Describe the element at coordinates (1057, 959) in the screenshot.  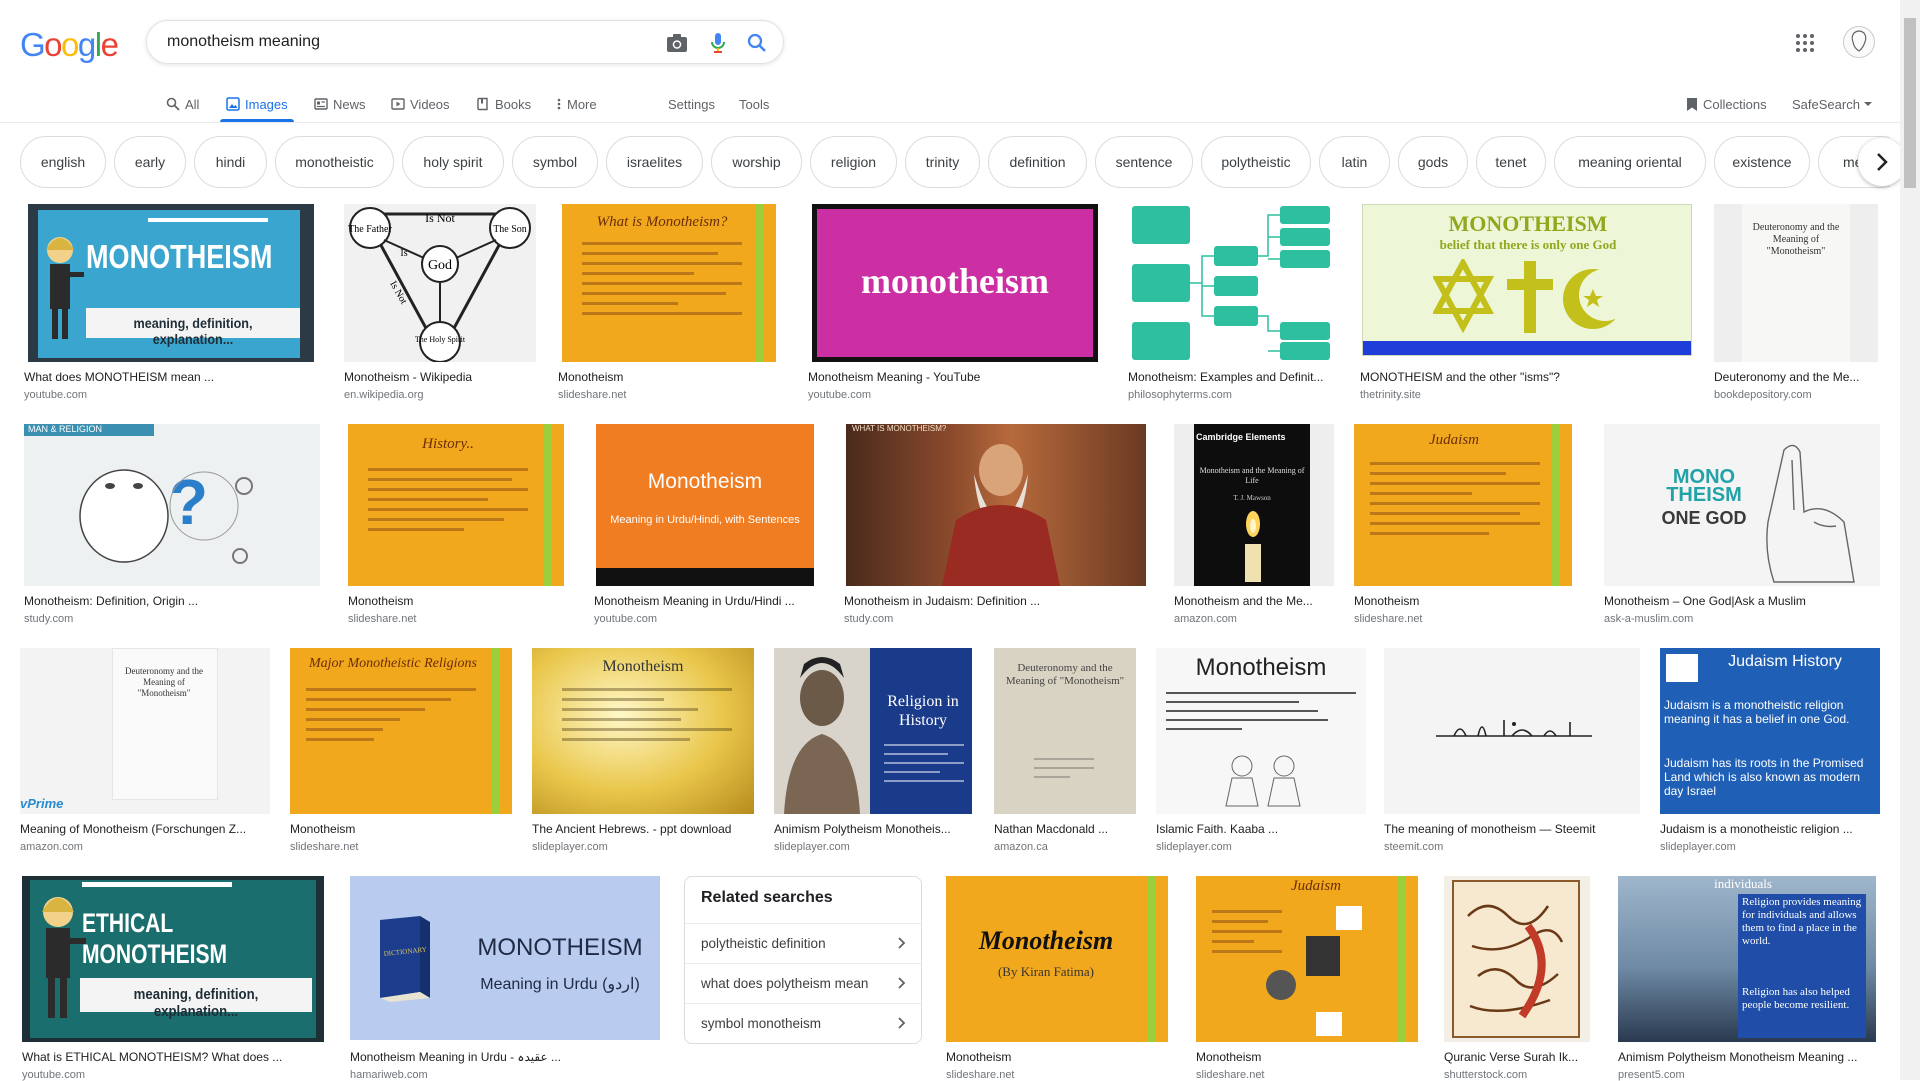
I see `result-thumbnail: Monotheism (By Kiran Fatima)` at that location.